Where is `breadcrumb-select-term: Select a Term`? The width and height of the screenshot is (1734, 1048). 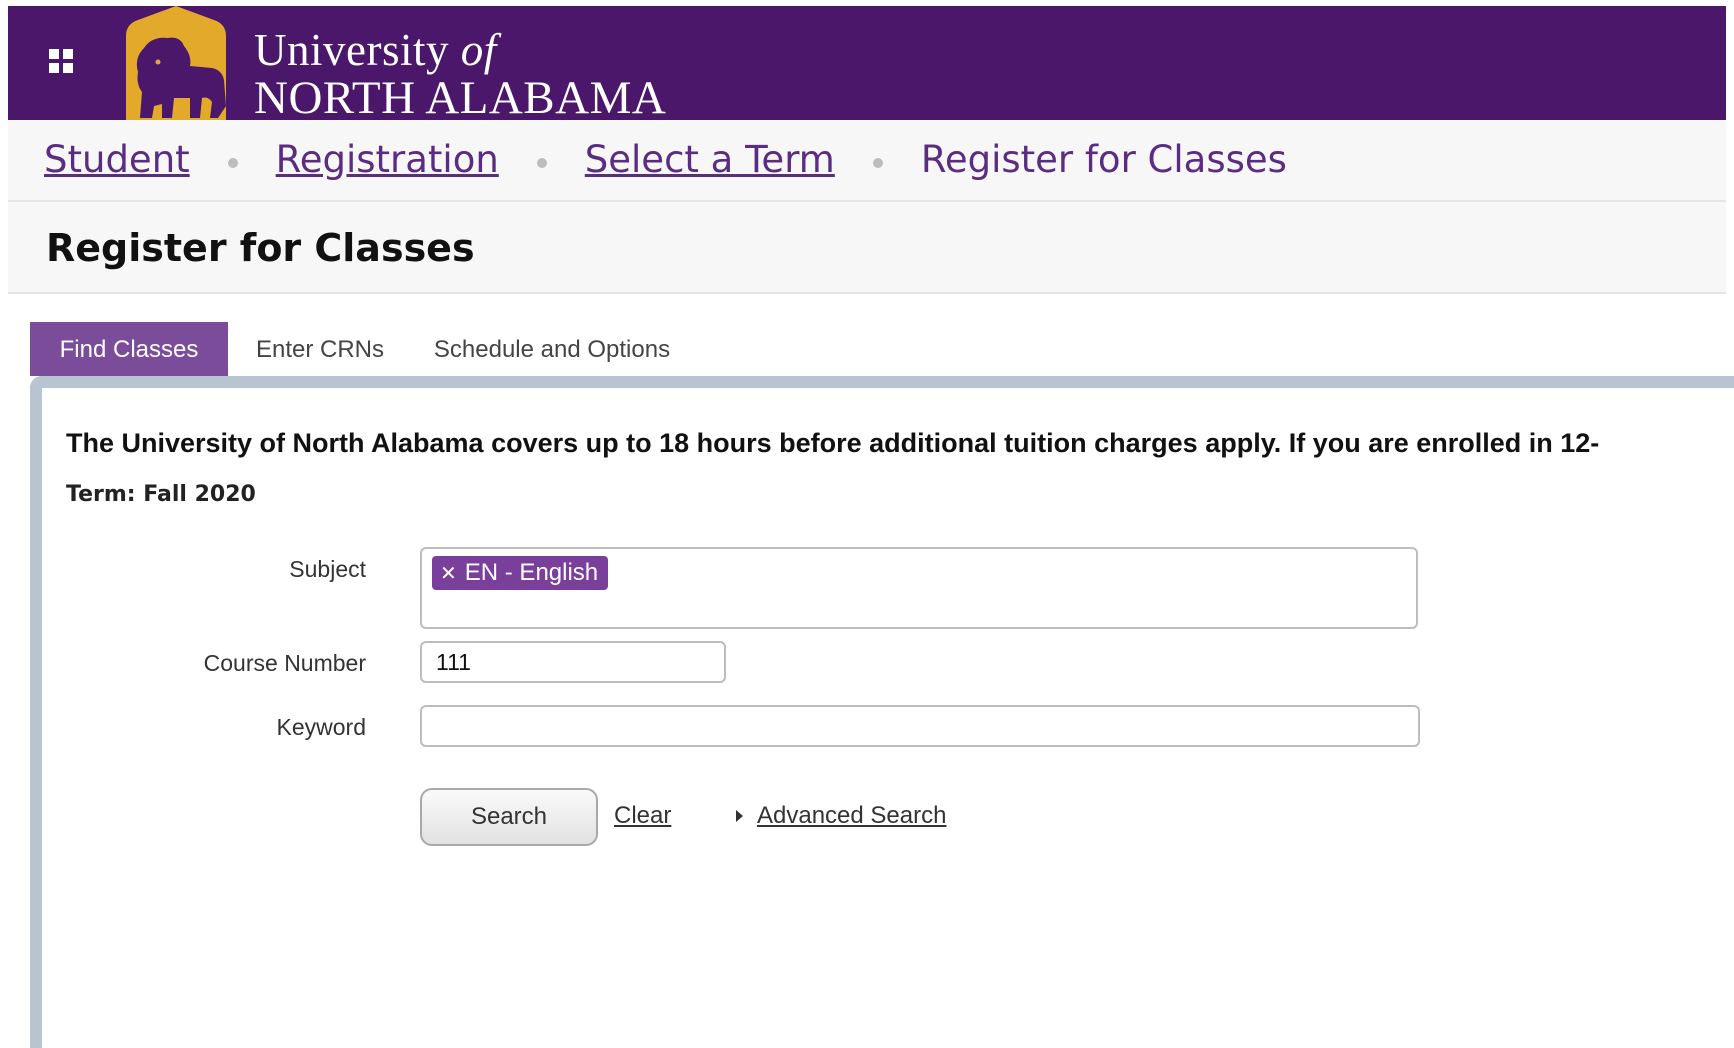 breadcrumb-select-term: Select a Term is located at coordinates (710, 159).